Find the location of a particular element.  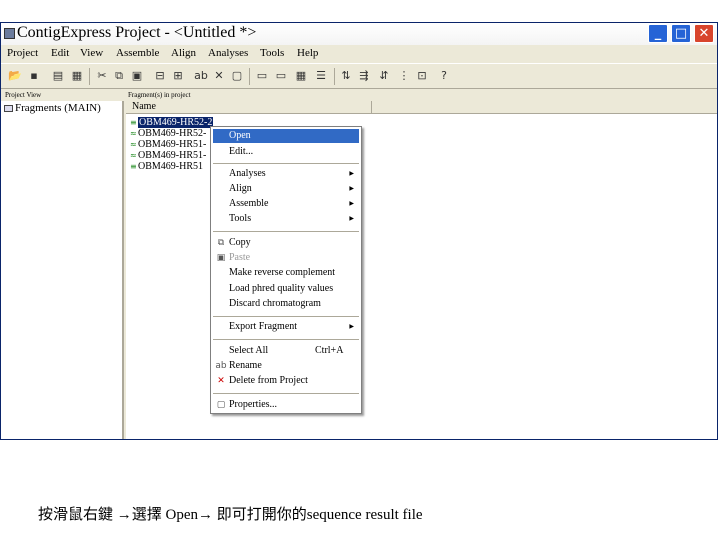

menu-item-discard-chromatogram: Discard chromatogram is located at coordinates (286, 304).